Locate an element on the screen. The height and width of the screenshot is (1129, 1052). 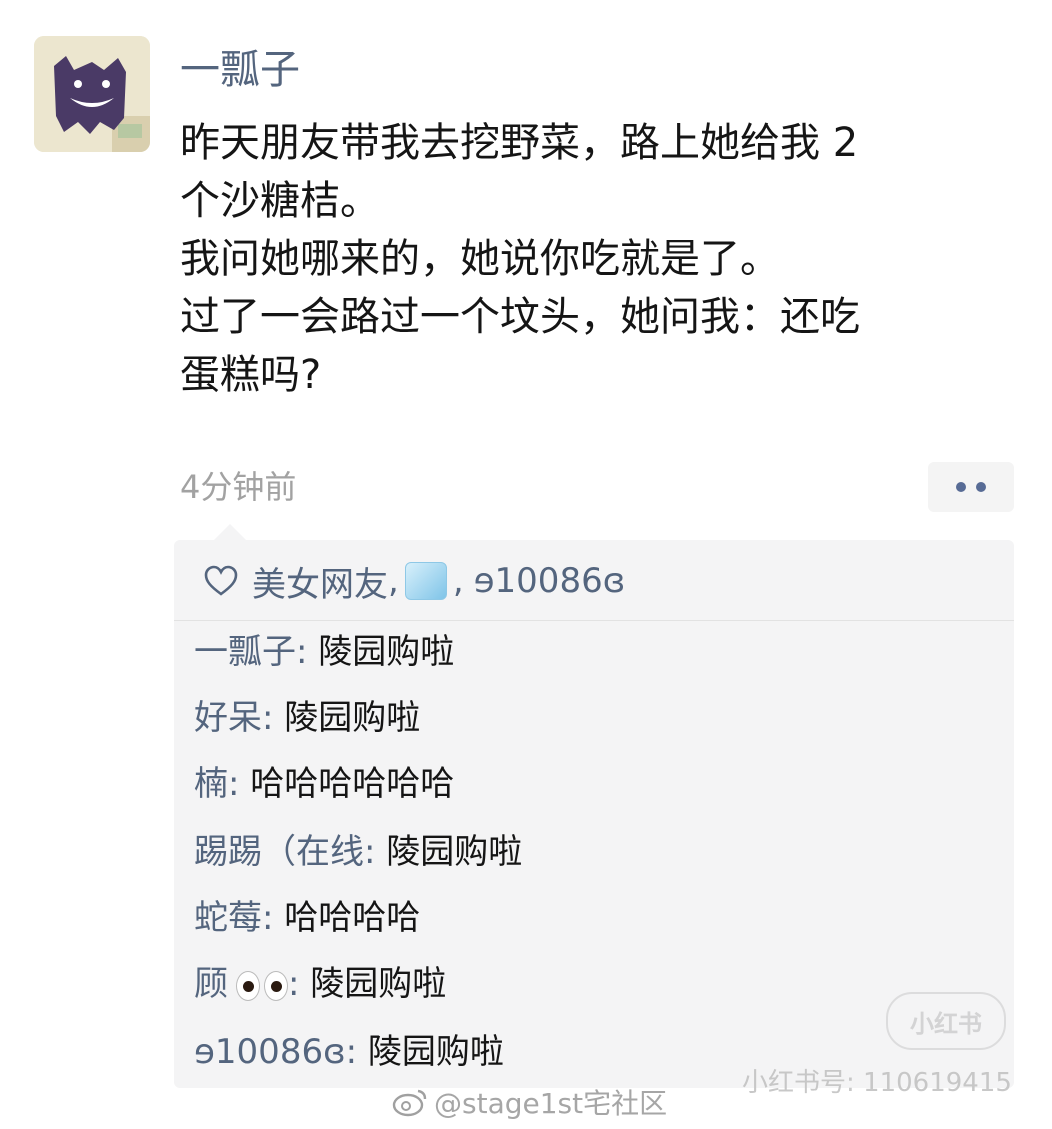
xiaohongshu-watermark-badge: 小红书 is located at coordinates (946, 1021).